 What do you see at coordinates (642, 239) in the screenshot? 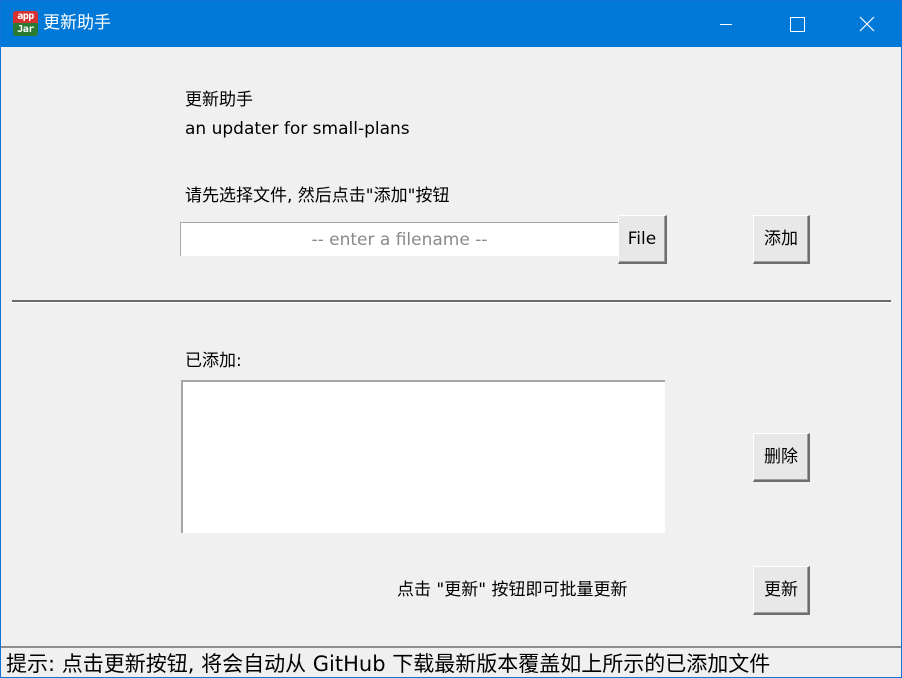
I see `file-browse-button: File` at bounding box center [642, 239].